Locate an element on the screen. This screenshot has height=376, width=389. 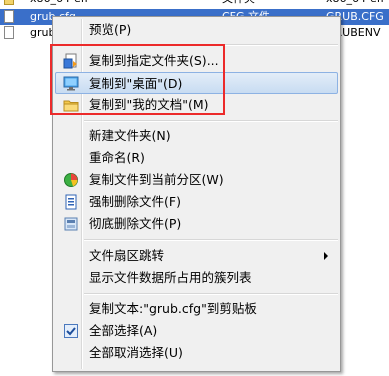
menu-item-copy-to-partition: 复制文件到当前分区(W) is located at coordinates (196, 180).